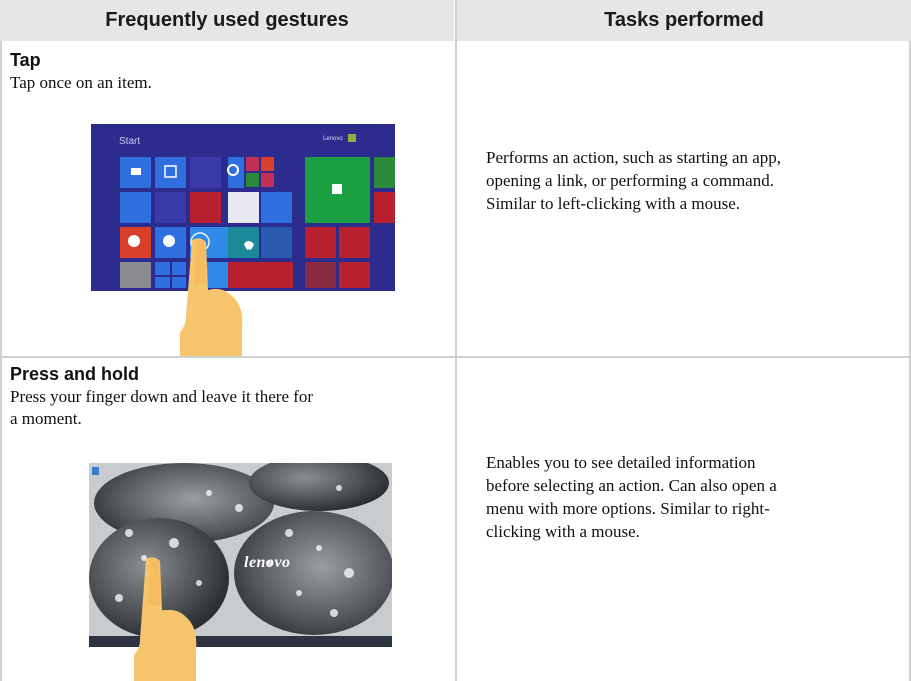 This screenshot has height=681, width=911. Describe the element at coordinates (1, 361) in the screenshot. I see `grid-left-line` at that location.